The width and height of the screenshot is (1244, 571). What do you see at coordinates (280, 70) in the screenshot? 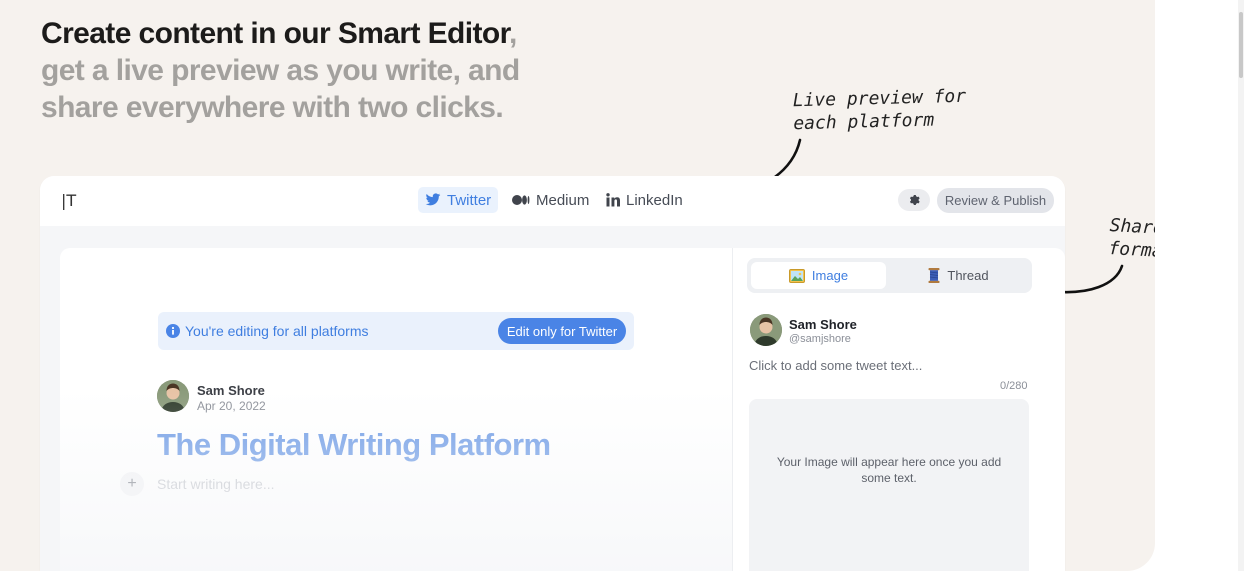
I see `headline-secondary-1: get a live preview as you write, and` at bounding box center [280, 70].